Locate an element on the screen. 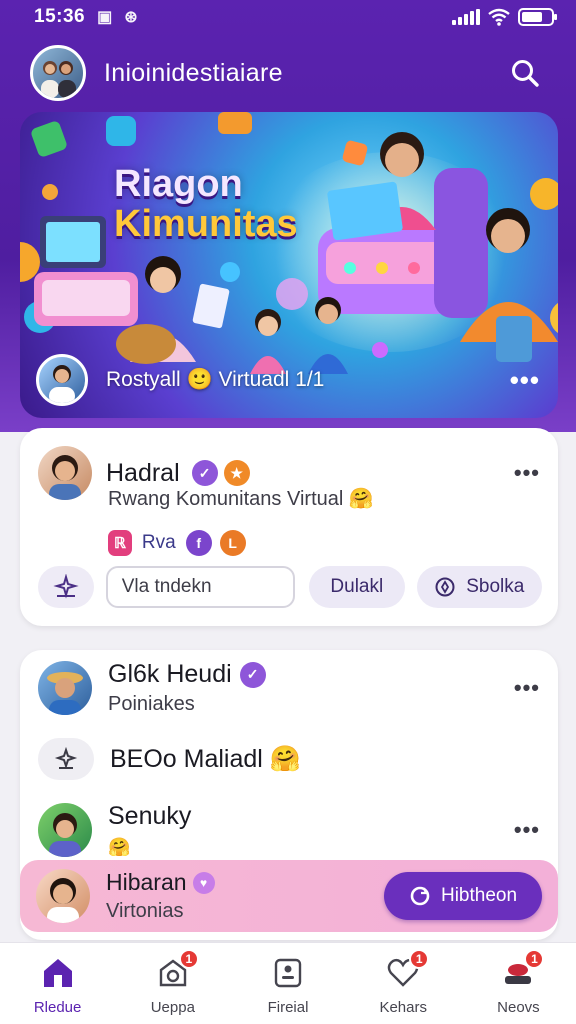 The image size is (576, 1024). nav-item-favorites: 1 Kehars is located at coordinates (403, 983).